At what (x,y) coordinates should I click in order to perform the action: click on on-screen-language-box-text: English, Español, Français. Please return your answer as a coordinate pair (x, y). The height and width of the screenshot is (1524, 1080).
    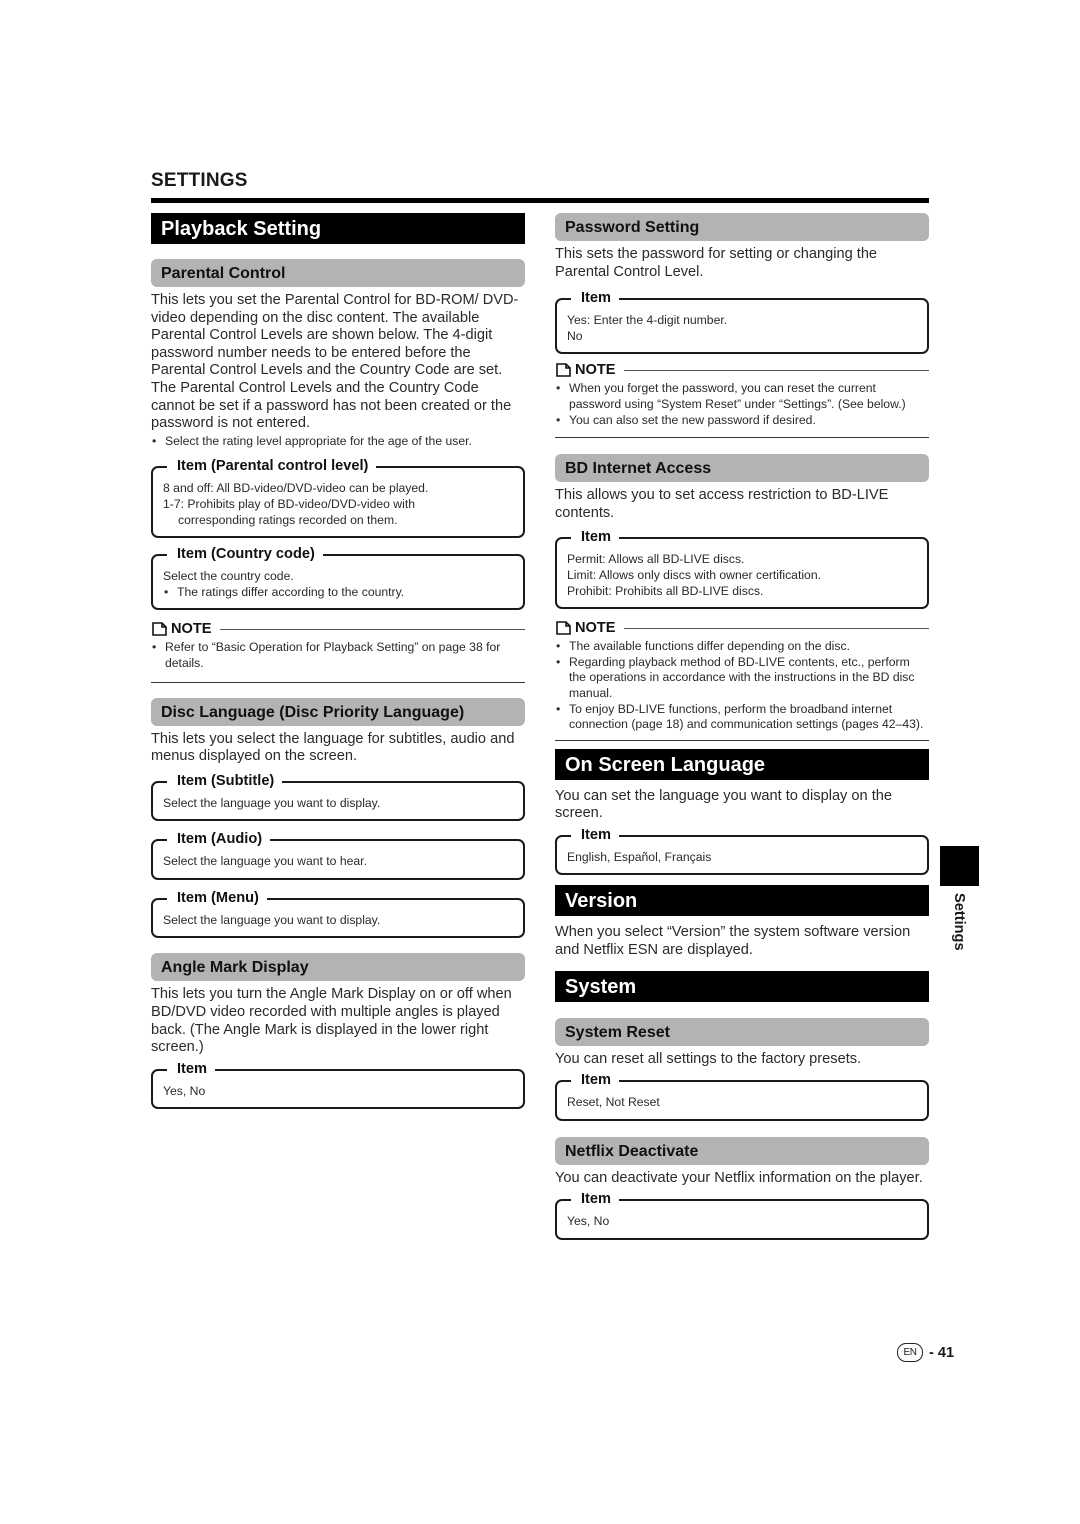
    Looking at the image, I should click on (639, 856).